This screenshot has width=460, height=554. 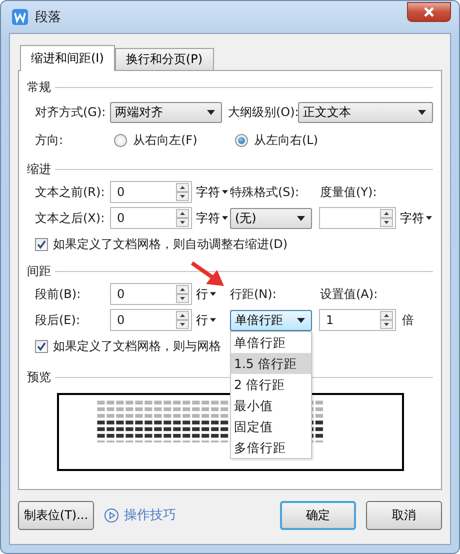 I want to click on field-label: 设置值(A):, so click(x=349, y=294).